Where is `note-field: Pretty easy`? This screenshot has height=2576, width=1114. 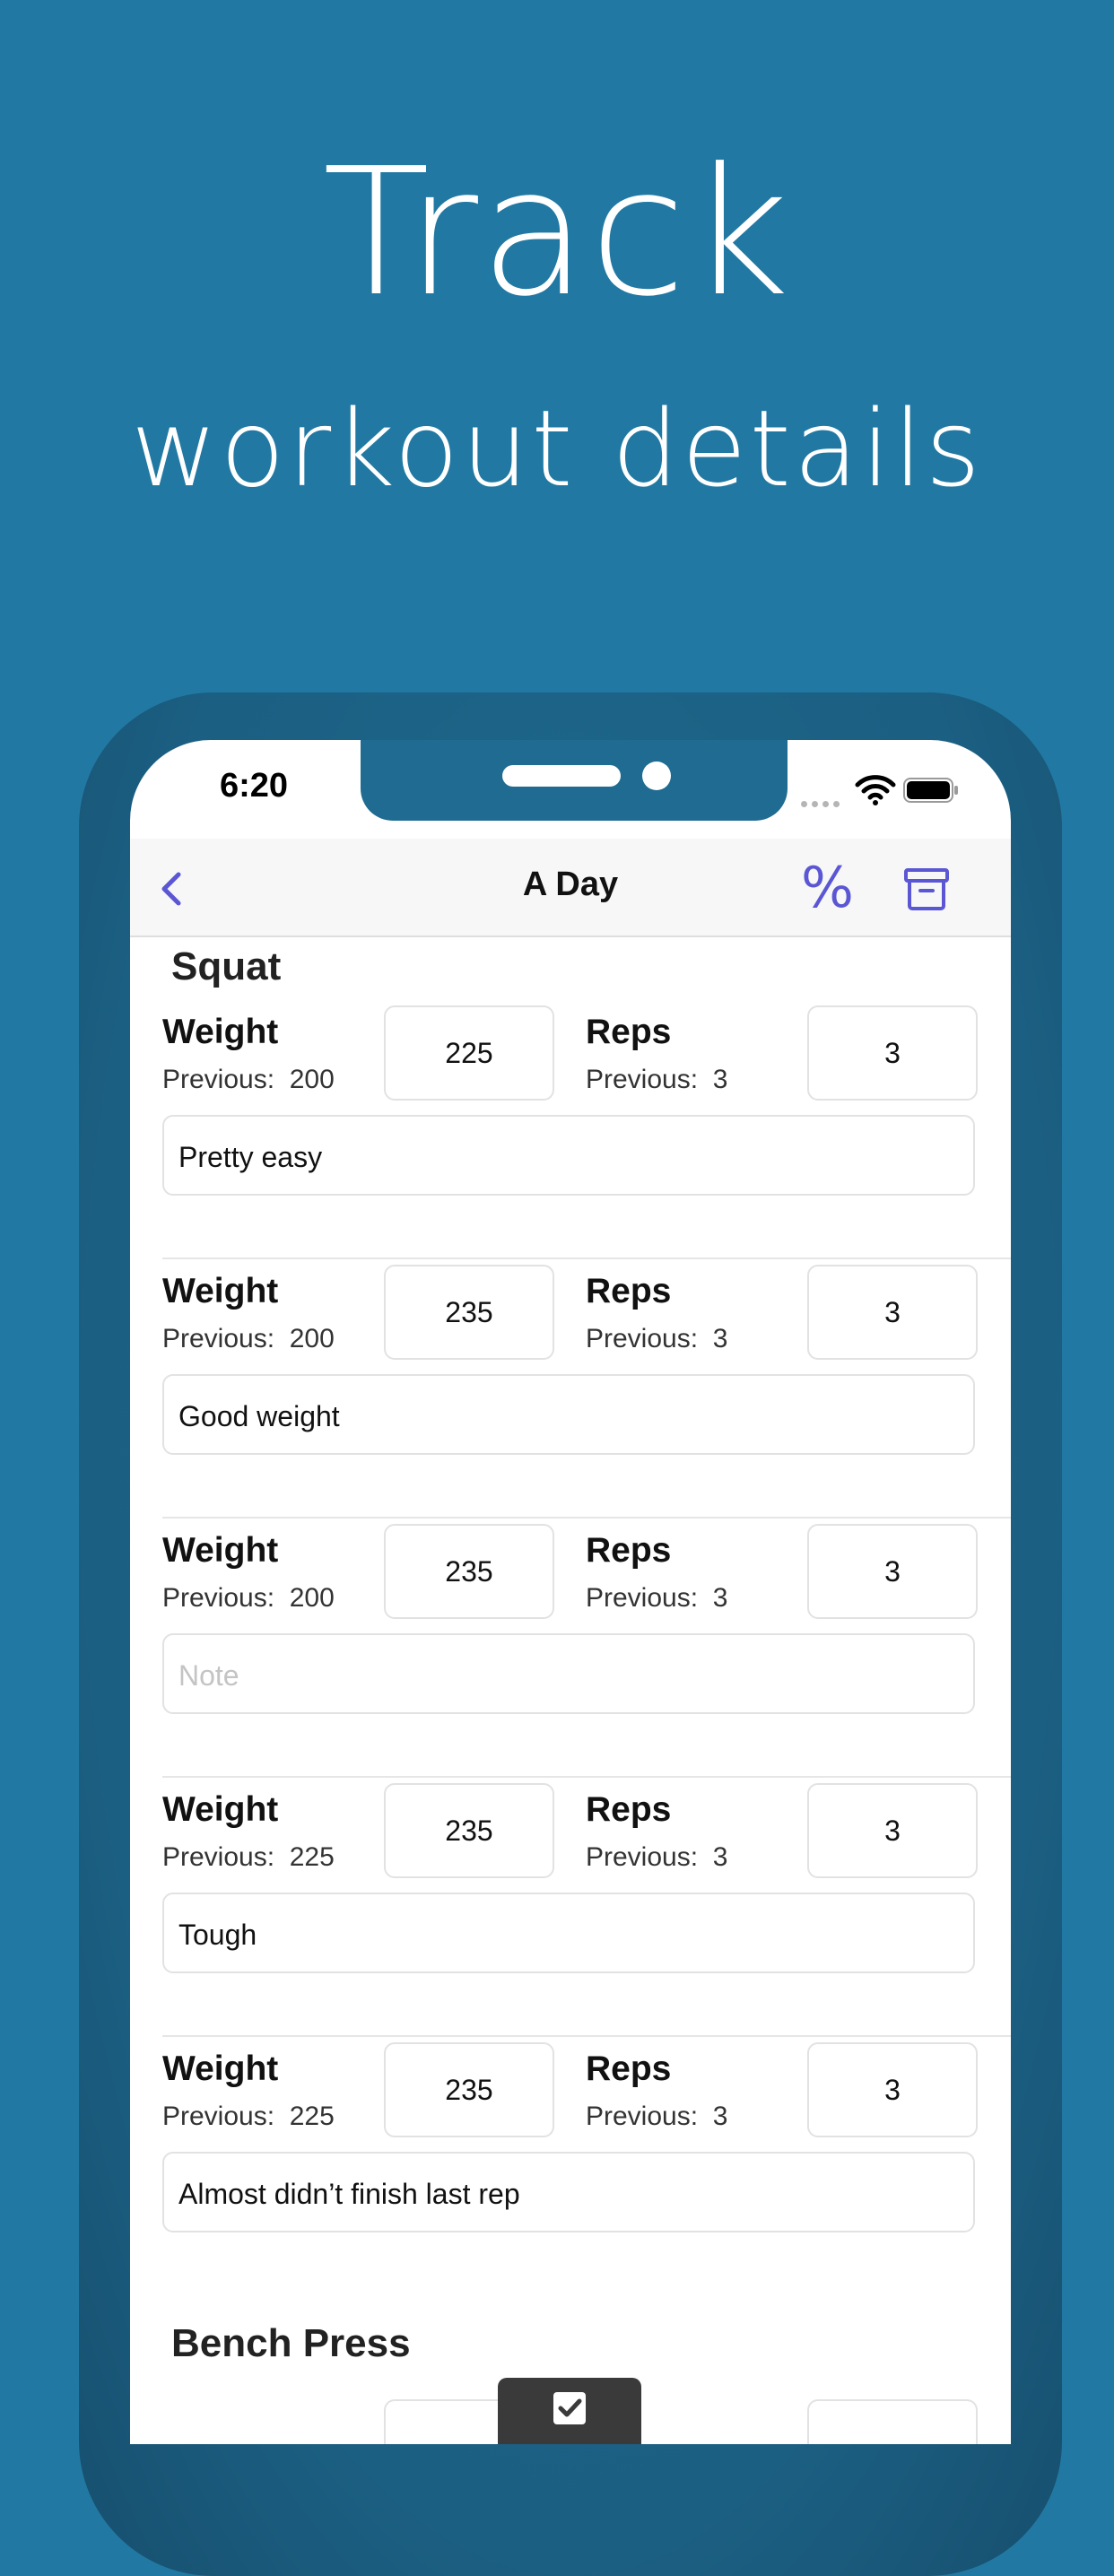
note-field: Pretty easy is located at coordinates (568, 1155).